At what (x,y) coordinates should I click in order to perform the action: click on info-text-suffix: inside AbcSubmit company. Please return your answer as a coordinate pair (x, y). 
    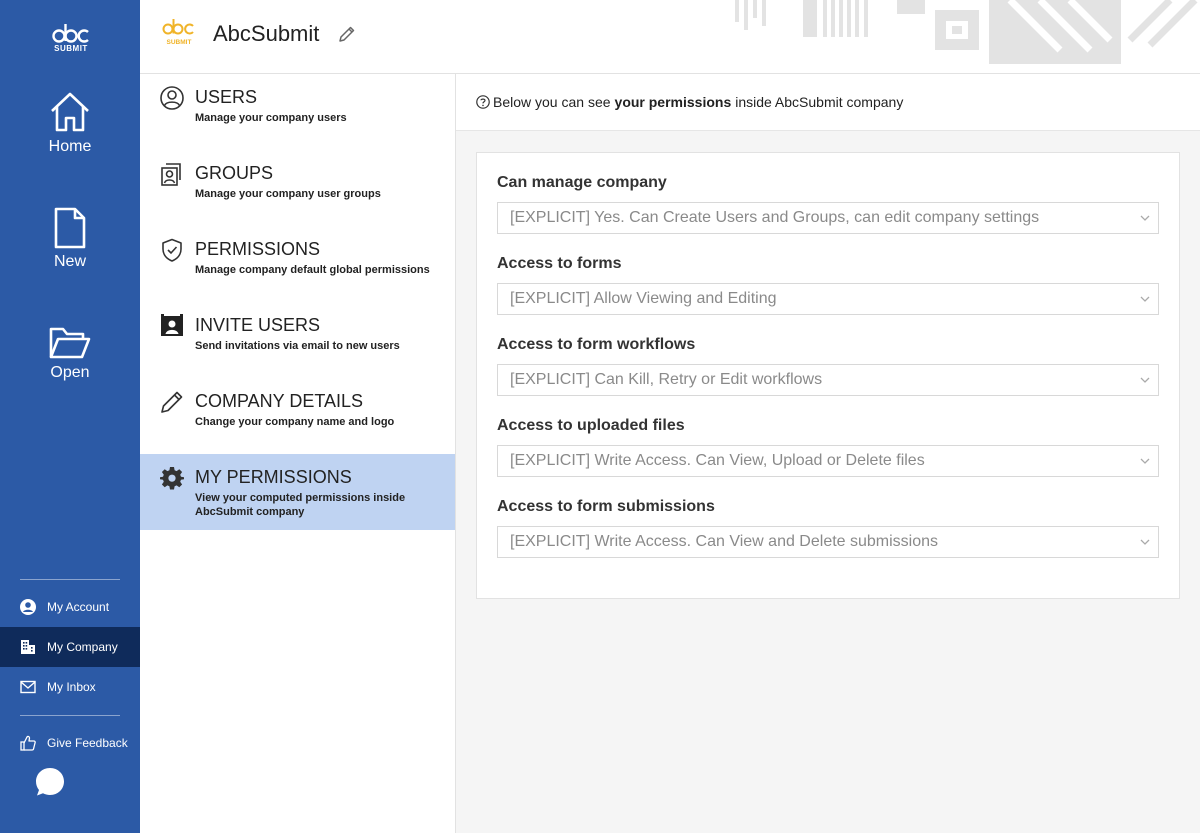
    Looking at the image, I should click on (819, 102).